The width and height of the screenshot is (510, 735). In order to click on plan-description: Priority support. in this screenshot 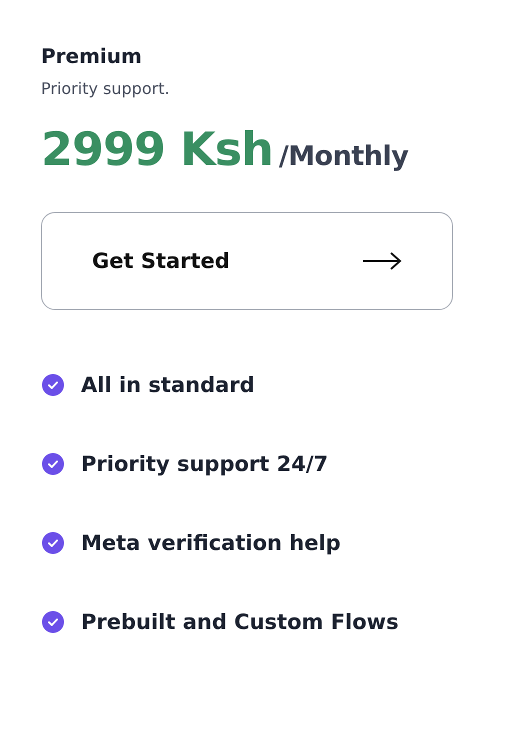, I will do `click(106, 89)`.